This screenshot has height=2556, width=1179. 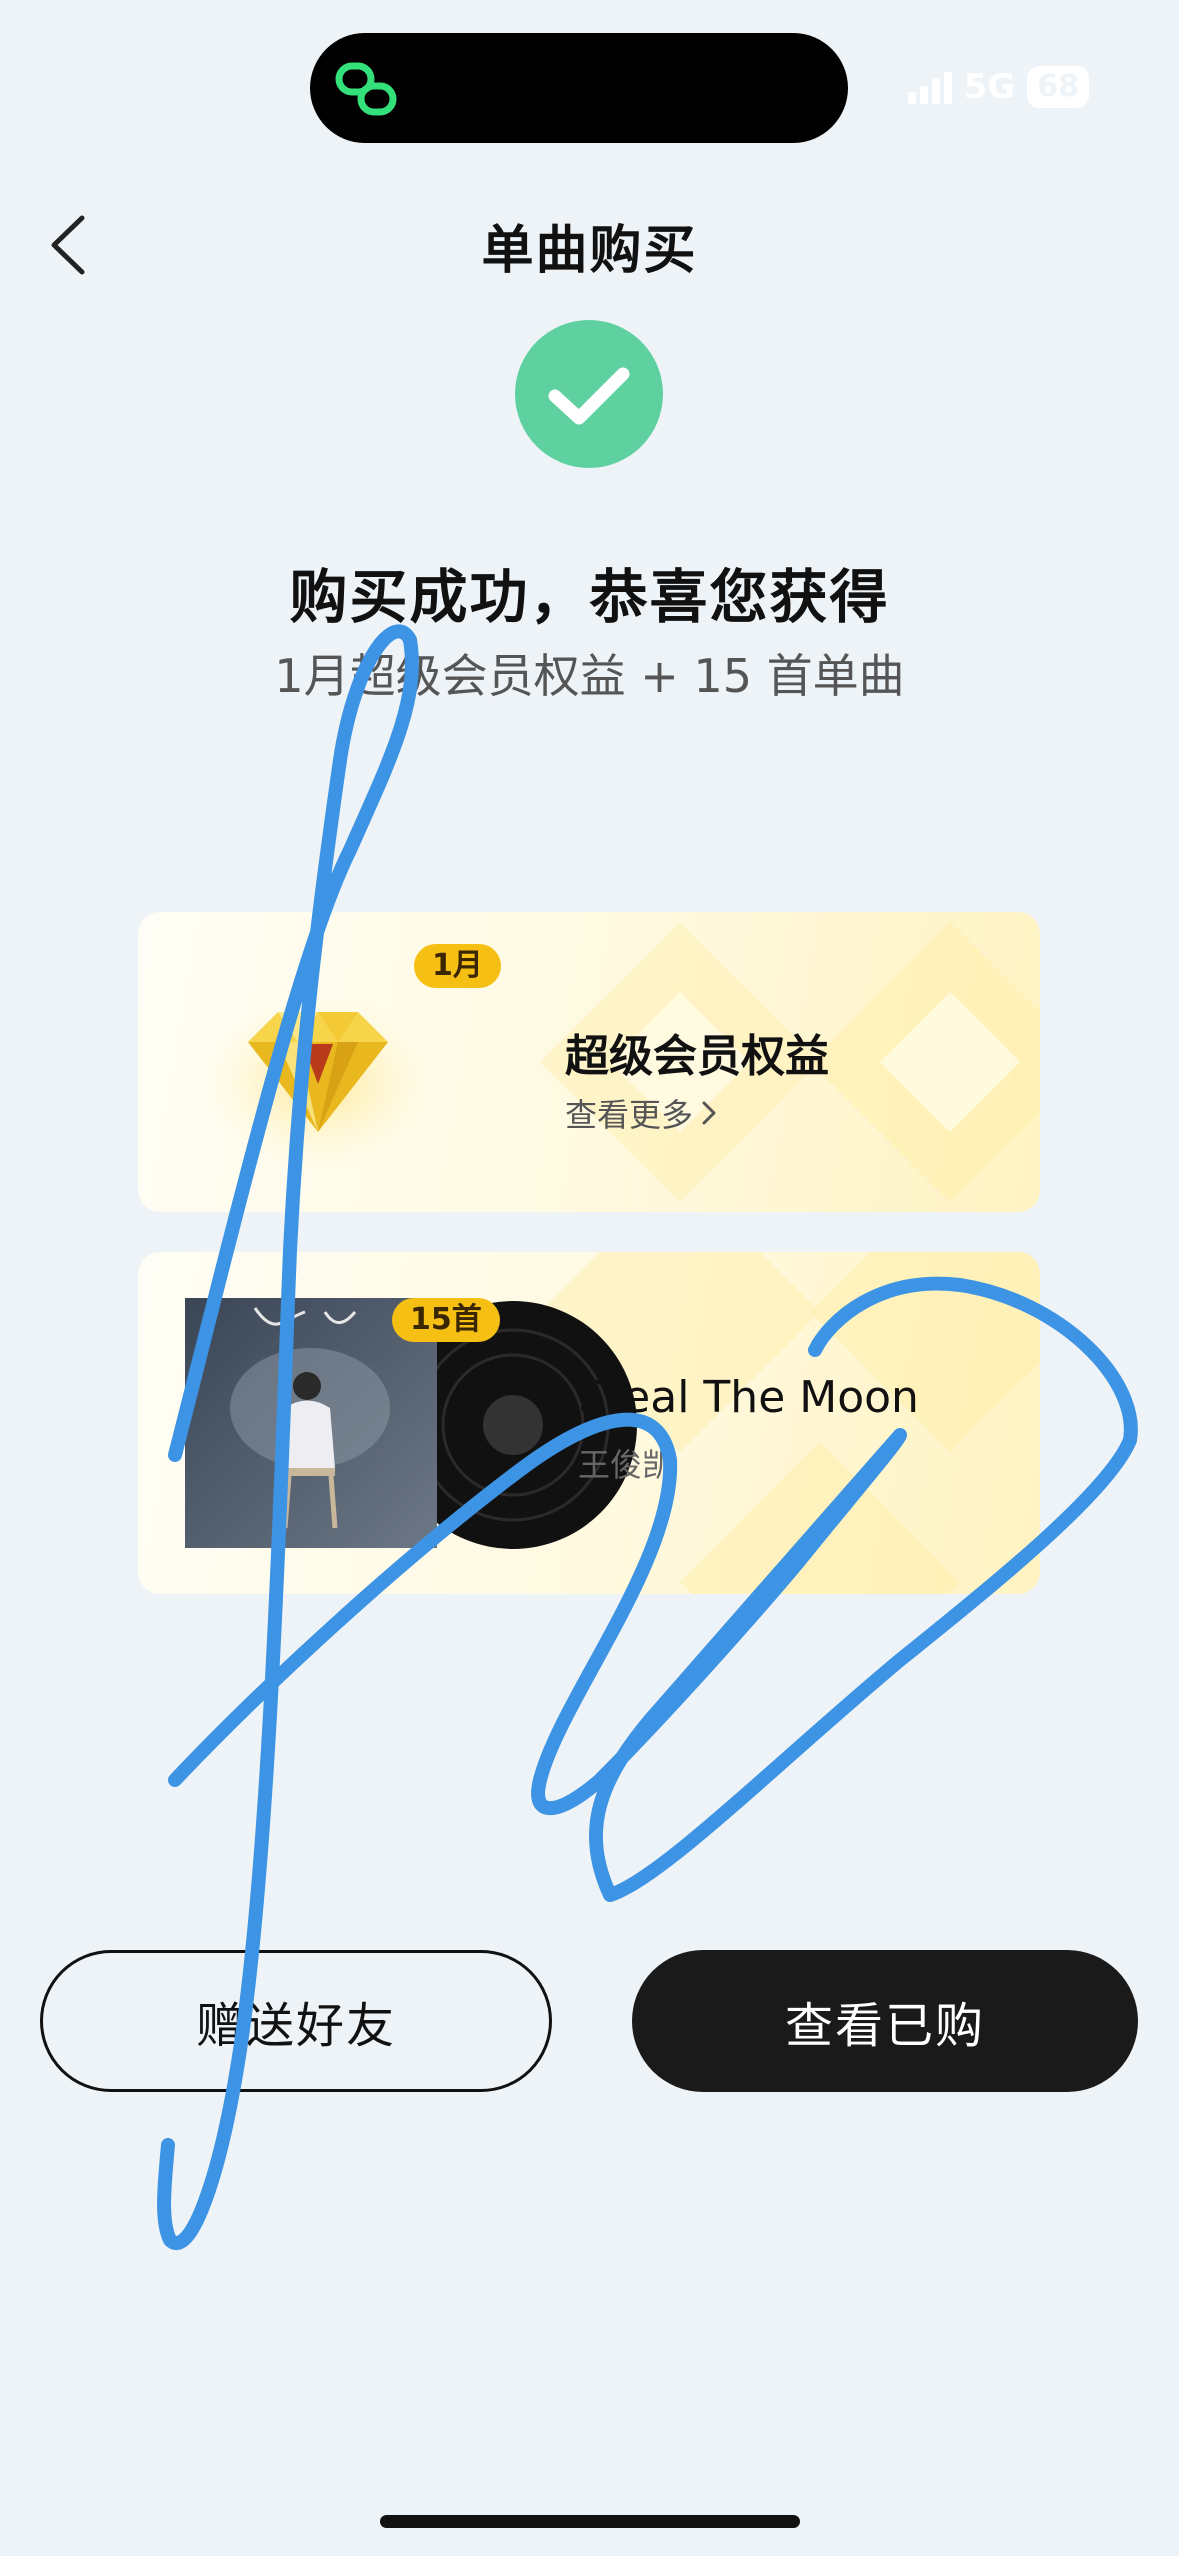 I want to click on signal-icon, so click(x=929, y=87).